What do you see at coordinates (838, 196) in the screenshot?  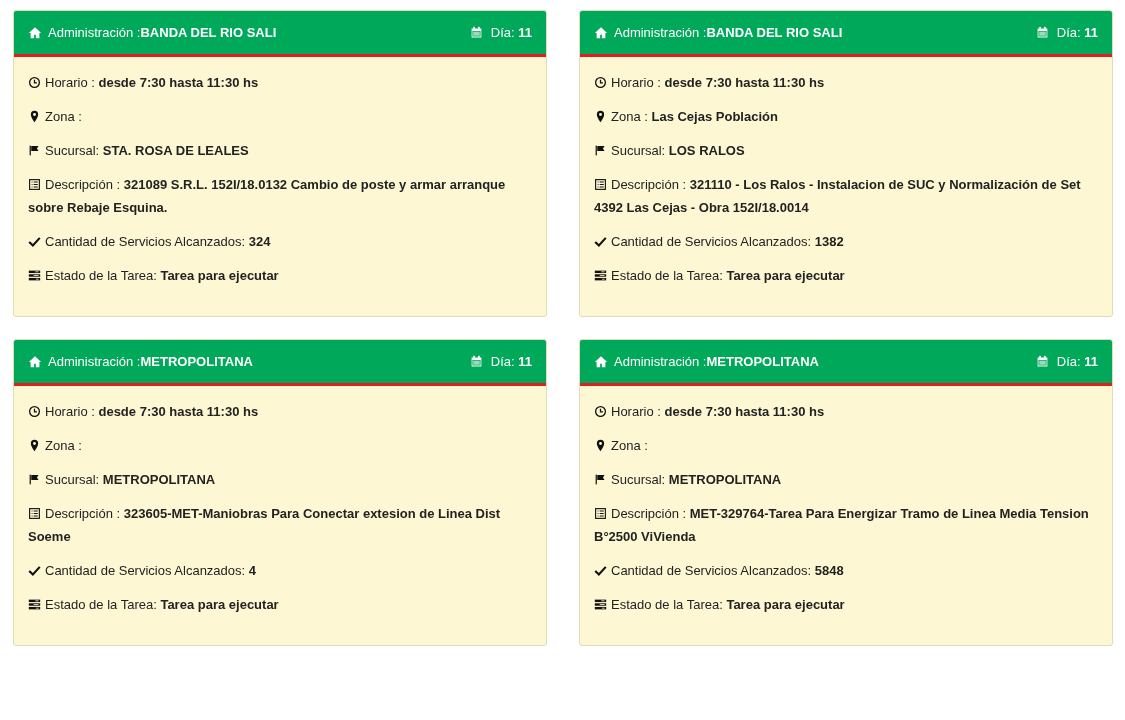 I see `field-text: Descripción : 321110 - Los Ralos - Instalacion de SUC y Normalización de Set 4392 Las Cejas - Obra 152I/18.0014` at bounding box center [838, 196].